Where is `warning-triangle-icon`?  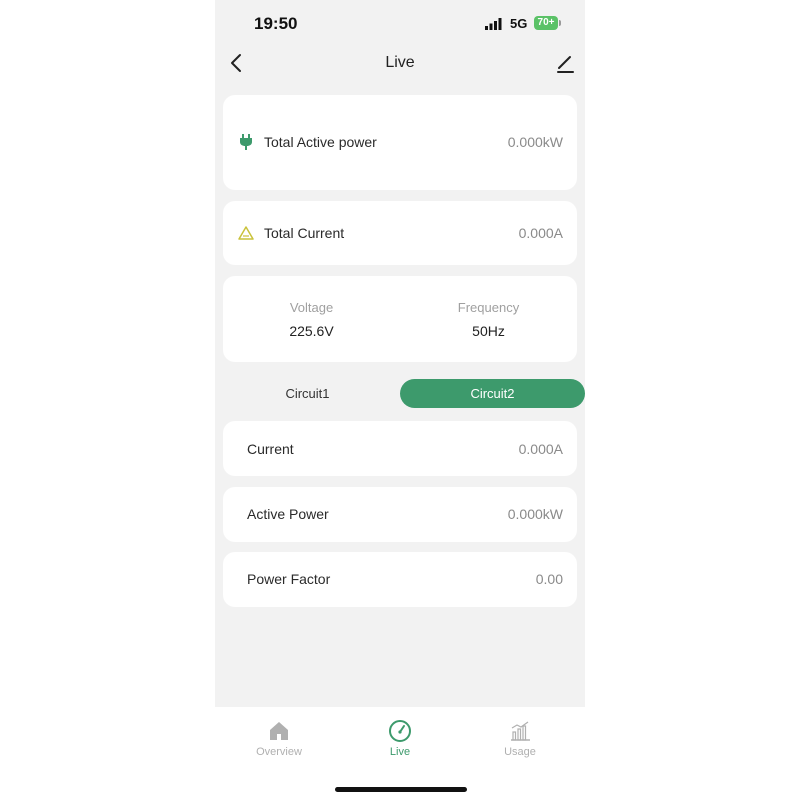 warning-triangle-icon is located at coordinates (246, 233).